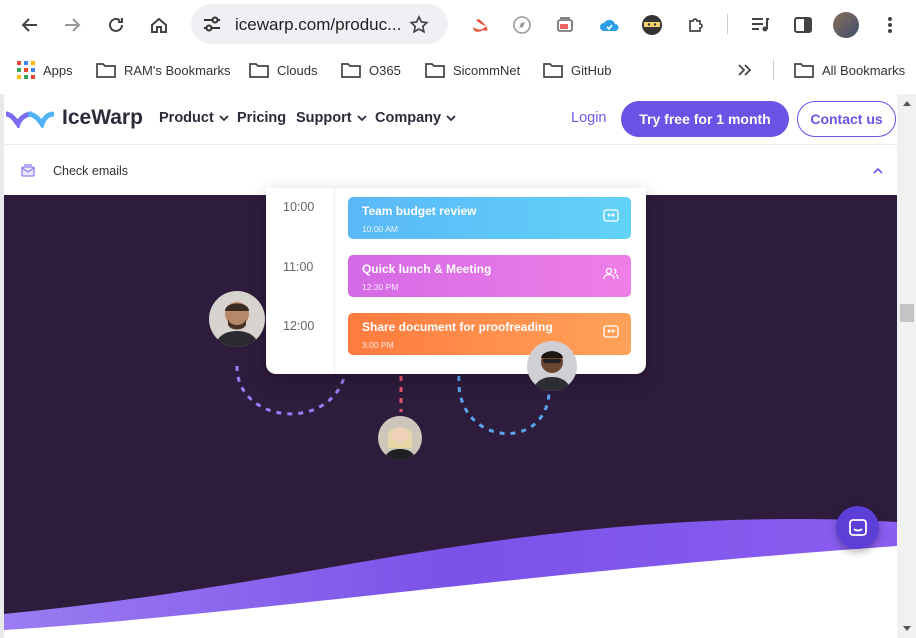  I want to click on bookmark-label: RAM's Bookmarks, so click(177, 70).